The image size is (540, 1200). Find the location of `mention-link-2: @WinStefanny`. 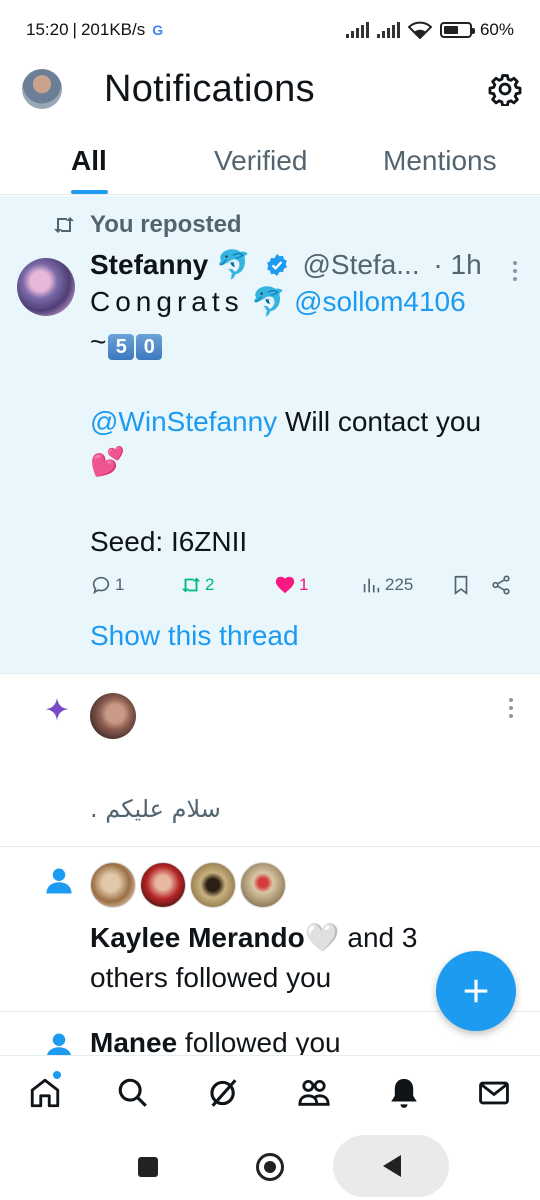

mention-link-2: @WinStefanny is located at coordinates (183, 421).